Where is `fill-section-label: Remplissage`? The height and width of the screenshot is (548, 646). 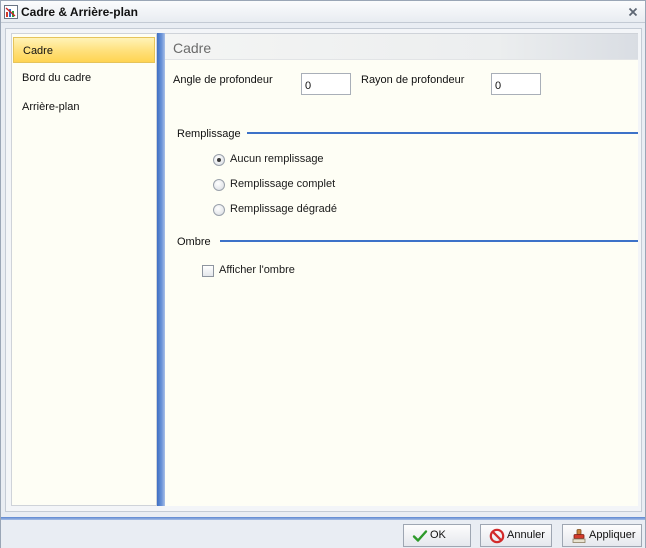
fill-section-label: Remplissage is located at coordinates (209, 134).